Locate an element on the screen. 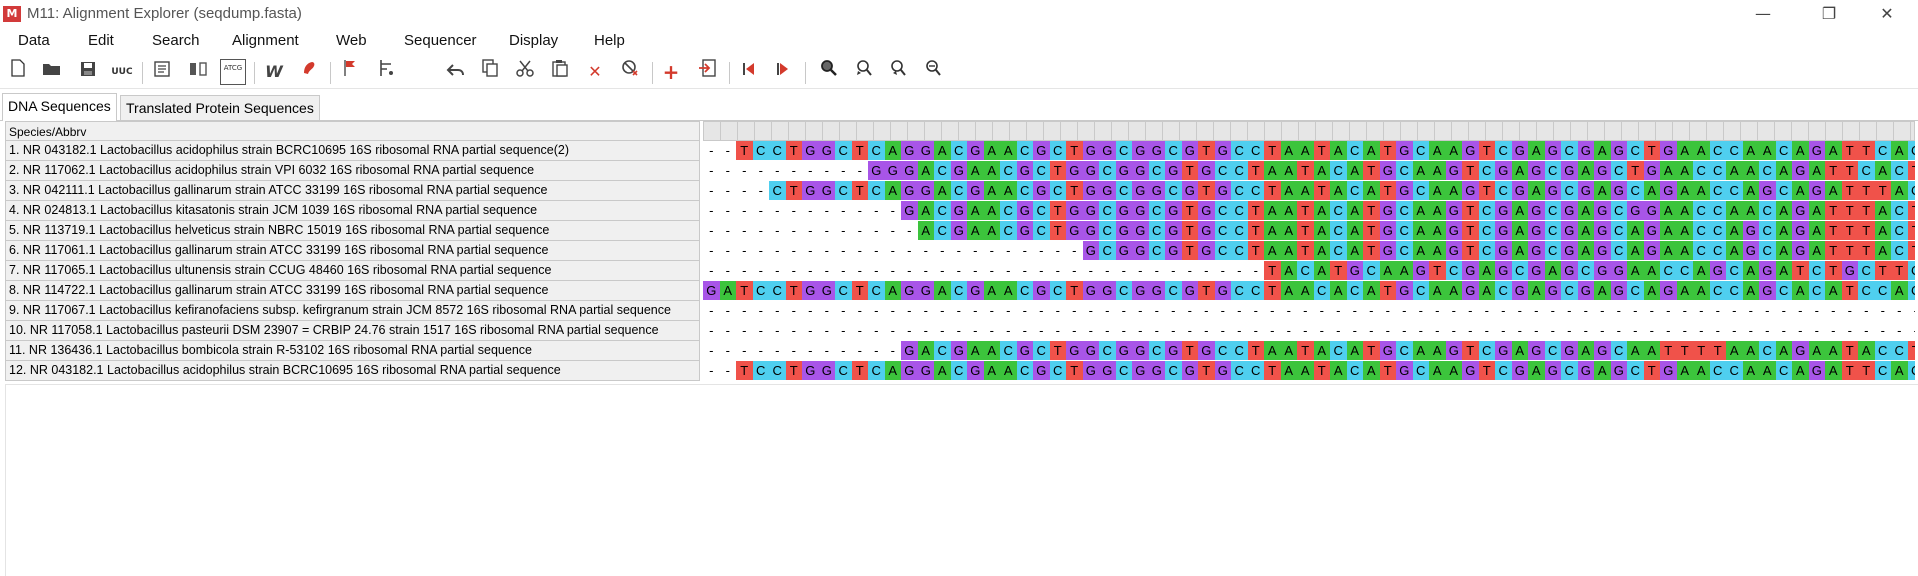  mark-site-icon is located at coordinates (350, 72).